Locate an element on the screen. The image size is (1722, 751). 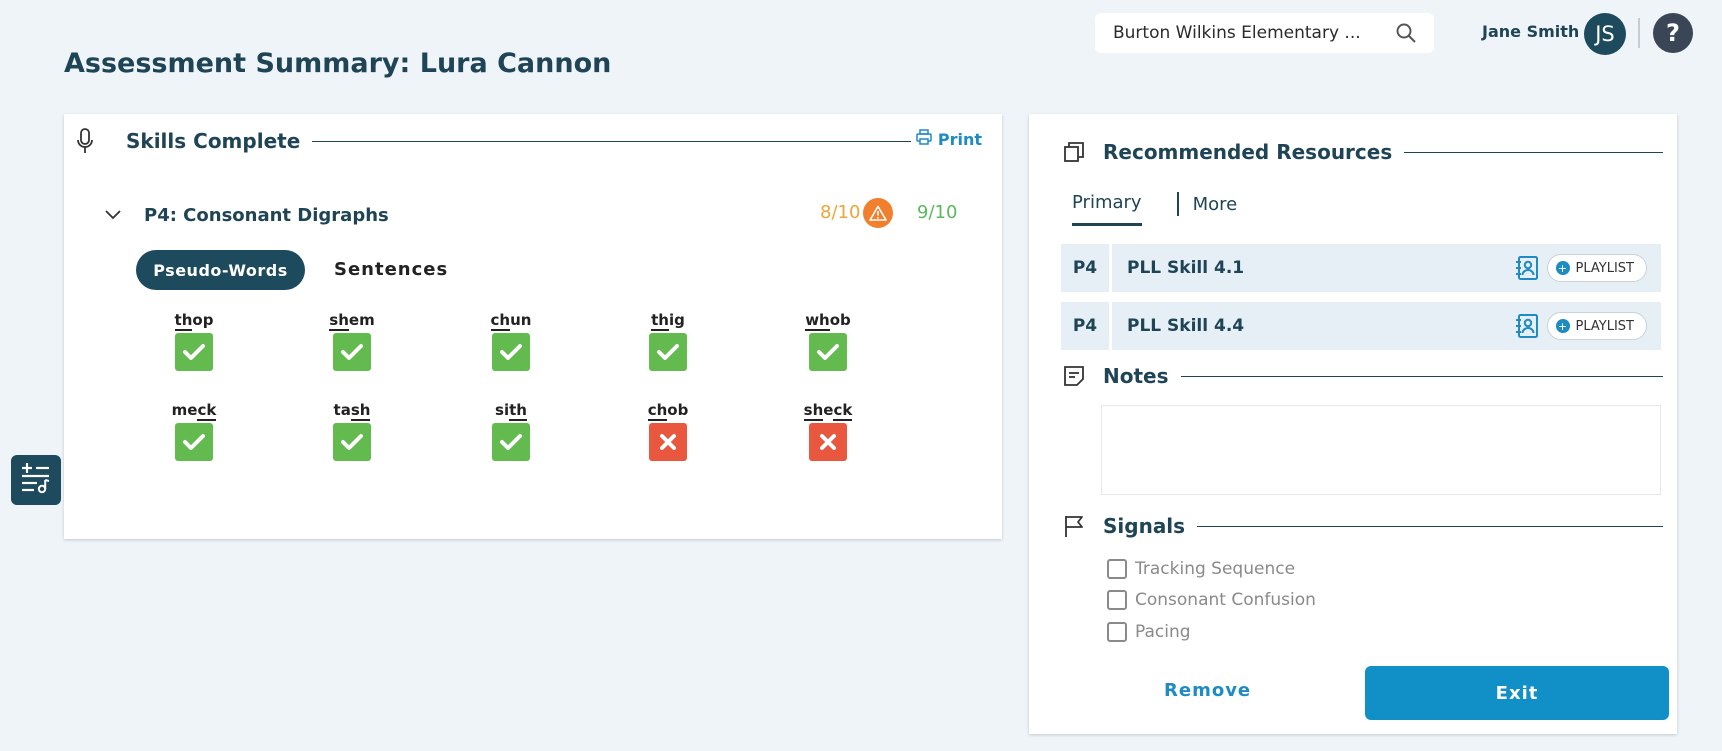
signals-title: Signals is located at coordinates (1144, 526).